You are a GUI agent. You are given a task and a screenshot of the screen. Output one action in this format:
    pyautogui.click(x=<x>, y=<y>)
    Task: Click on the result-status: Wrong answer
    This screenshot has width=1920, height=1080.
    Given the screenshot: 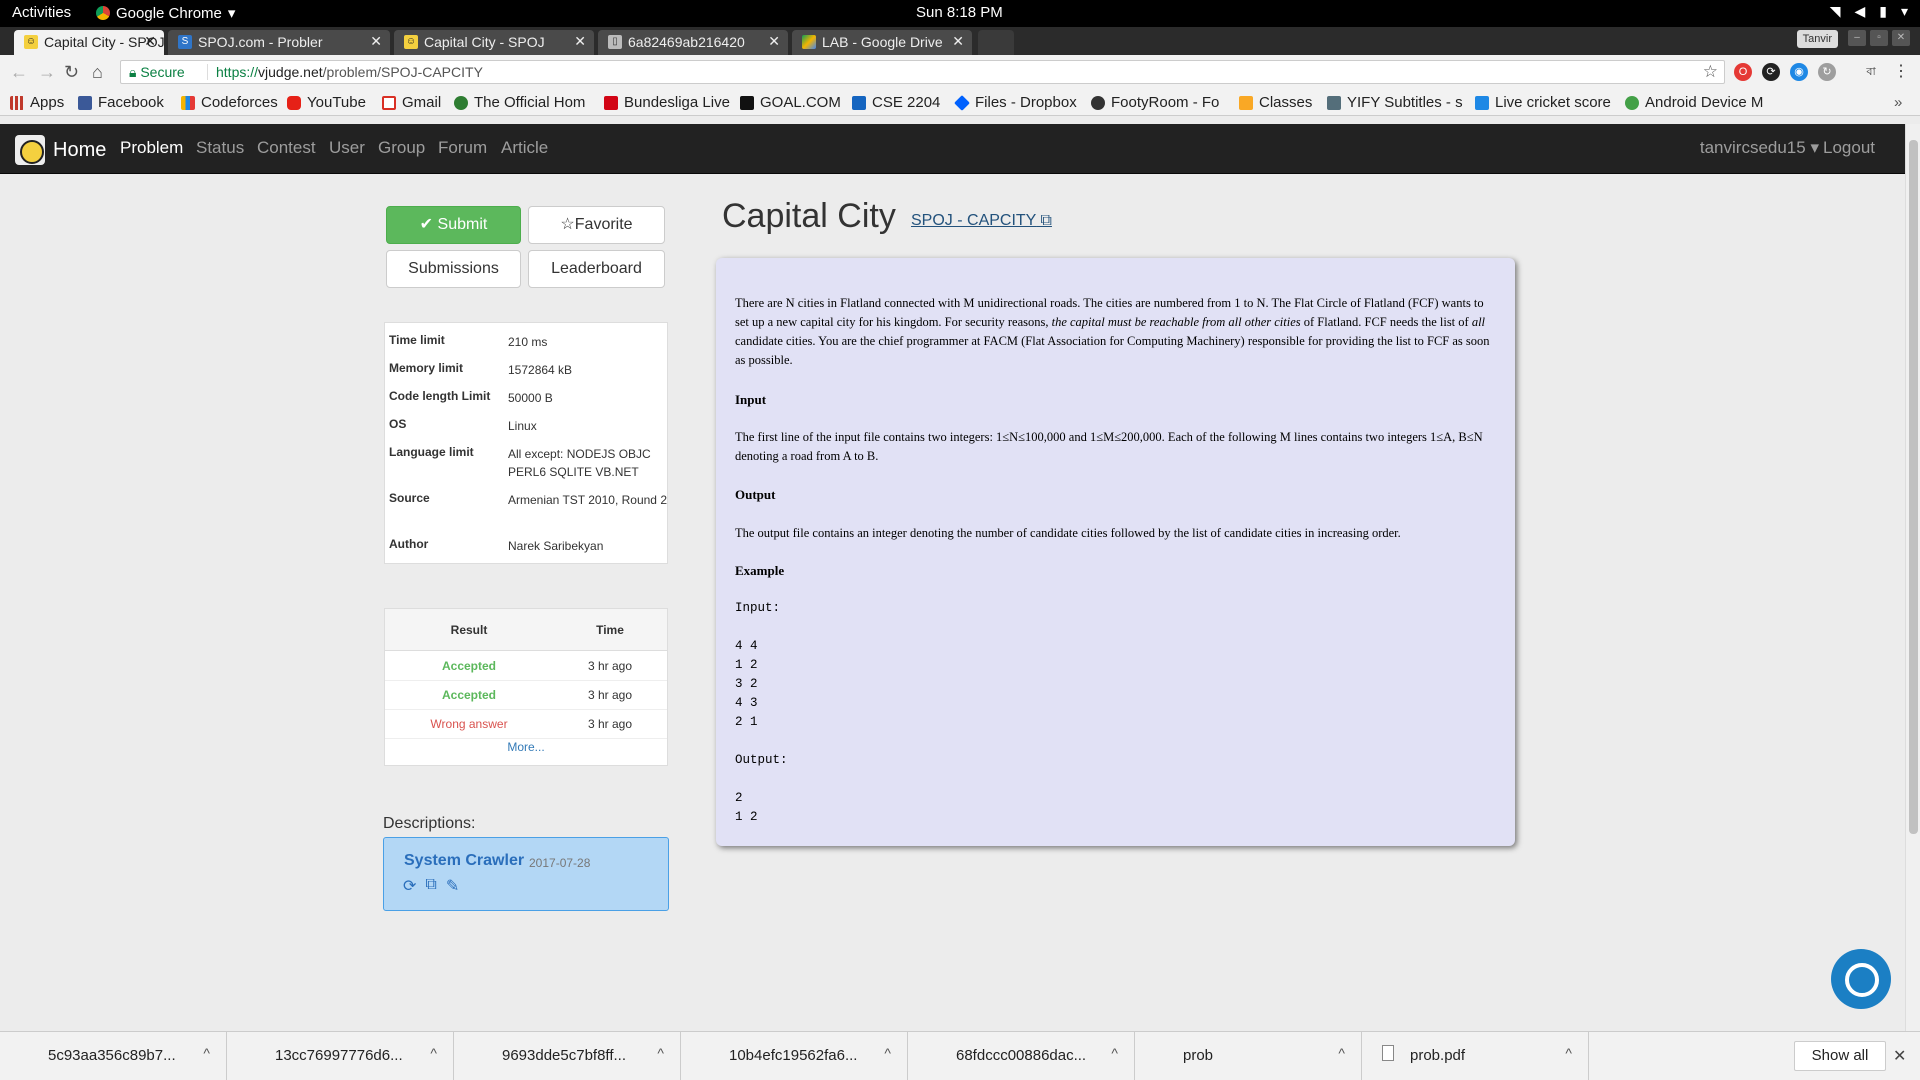 What is the action you would take?
    pyautogui.click(x=469, y=724)
    